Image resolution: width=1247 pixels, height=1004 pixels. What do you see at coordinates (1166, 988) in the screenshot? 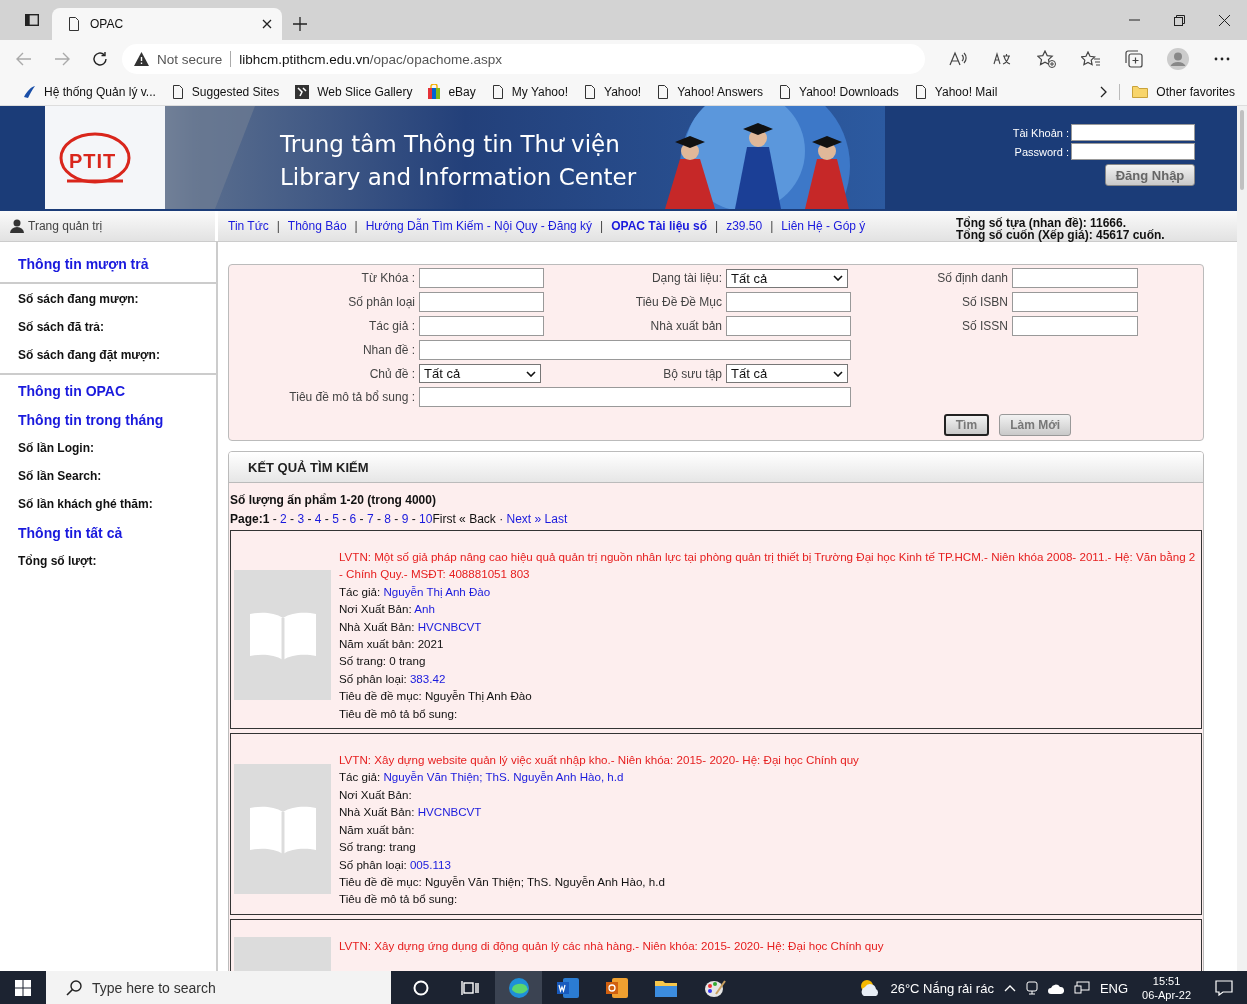
I see `clock: 15:51 06-Apr-22` at bounding box center [1166, 988].